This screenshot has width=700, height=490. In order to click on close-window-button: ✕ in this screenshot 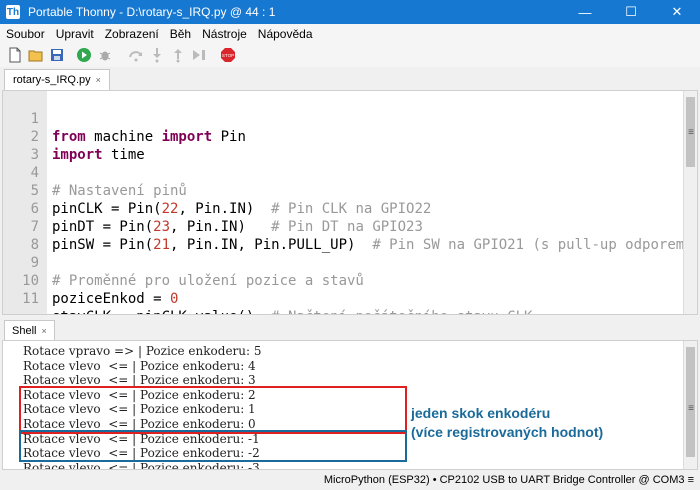, I will do `click(677, 12)`.